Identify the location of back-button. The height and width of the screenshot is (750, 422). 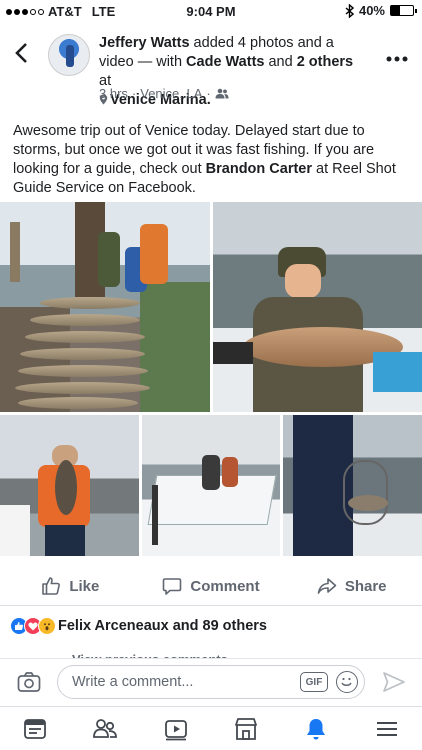
(21, 53).